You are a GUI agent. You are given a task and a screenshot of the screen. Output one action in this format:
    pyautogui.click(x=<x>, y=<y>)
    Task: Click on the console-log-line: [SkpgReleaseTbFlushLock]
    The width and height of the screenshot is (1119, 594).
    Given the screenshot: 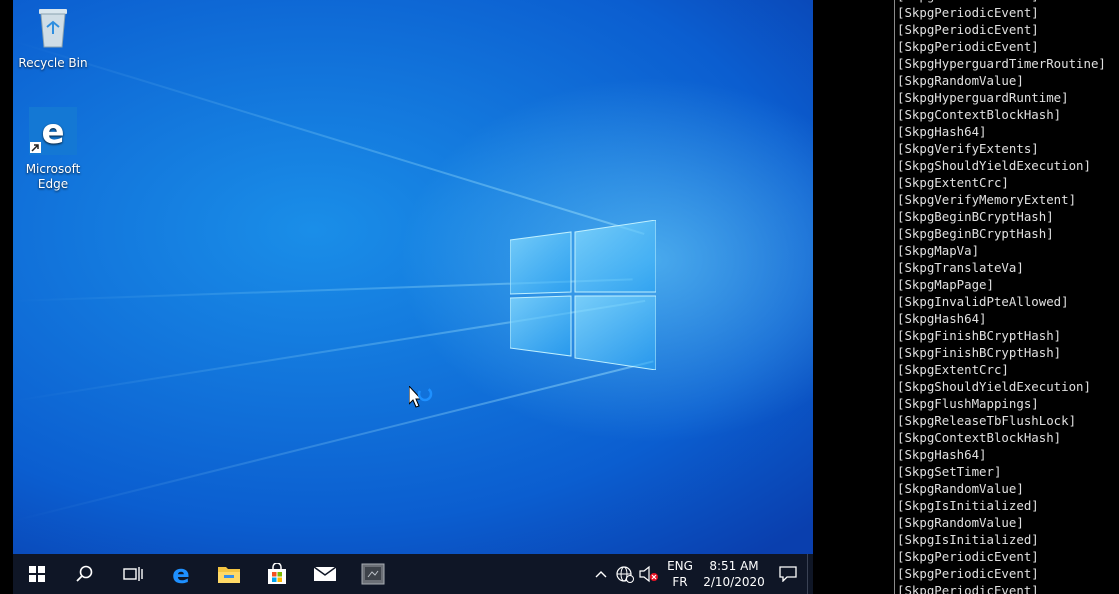 What is the action you would take?
    pyautogui.click(x=987, y=420)
    